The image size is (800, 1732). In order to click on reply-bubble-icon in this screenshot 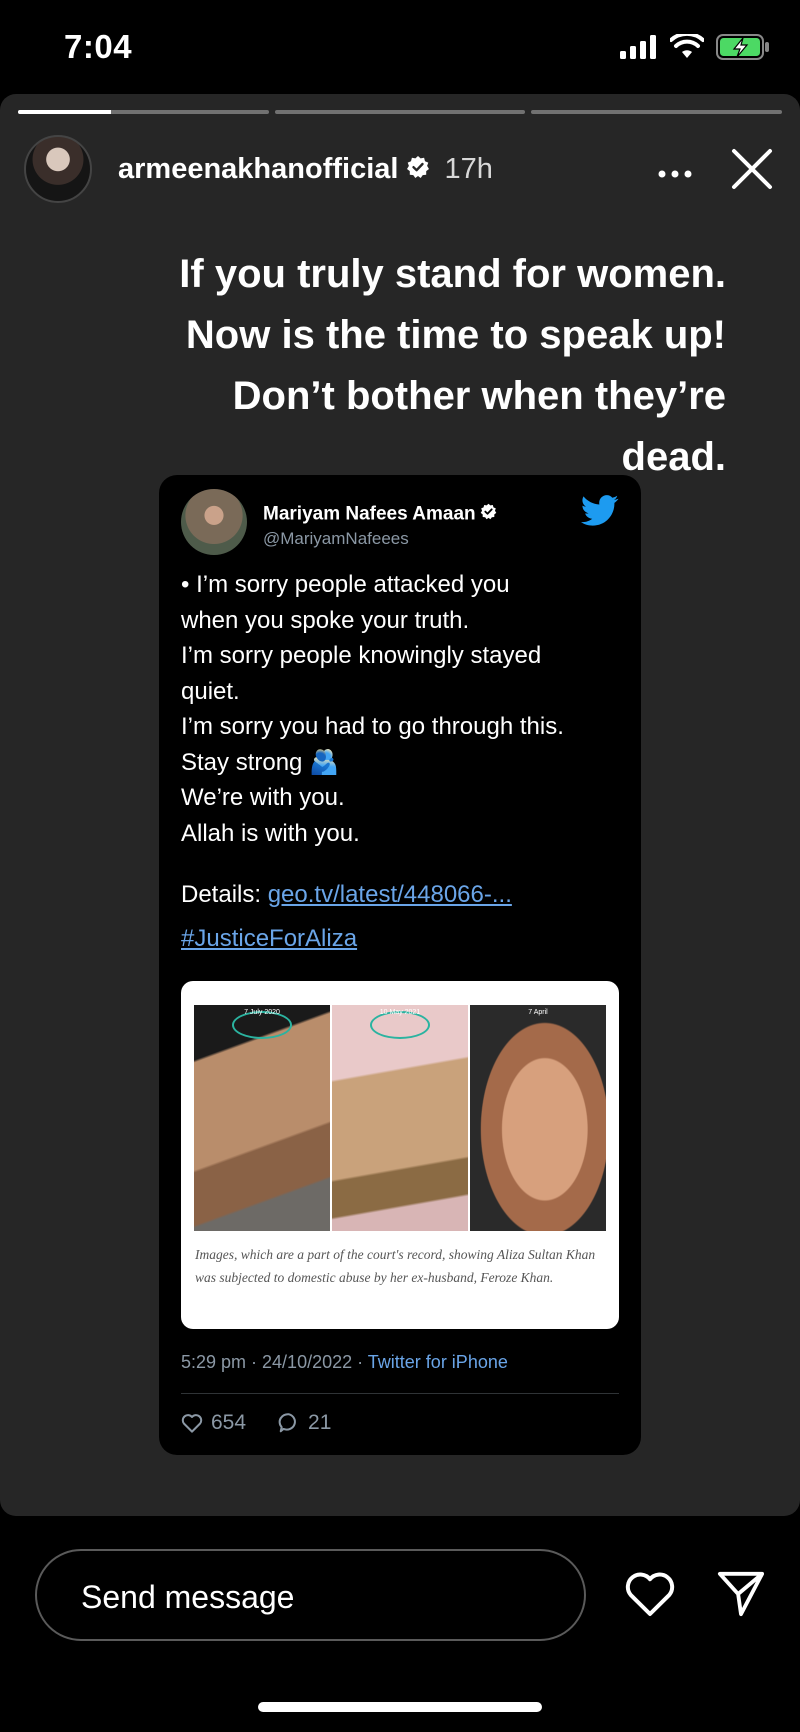, I will do `click(287, 1423)`.